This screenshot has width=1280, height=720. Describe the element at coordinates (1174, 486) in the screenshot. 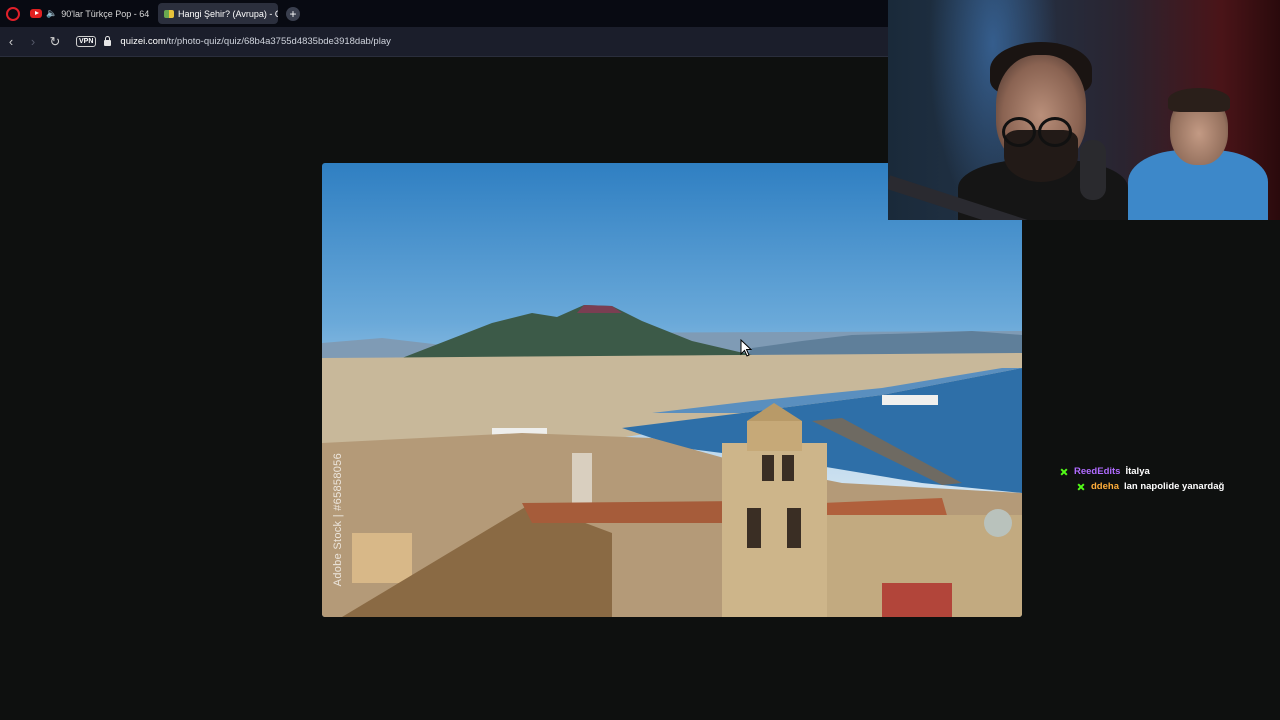

I see `chat-text: lan napolide yanardağ` at that location.